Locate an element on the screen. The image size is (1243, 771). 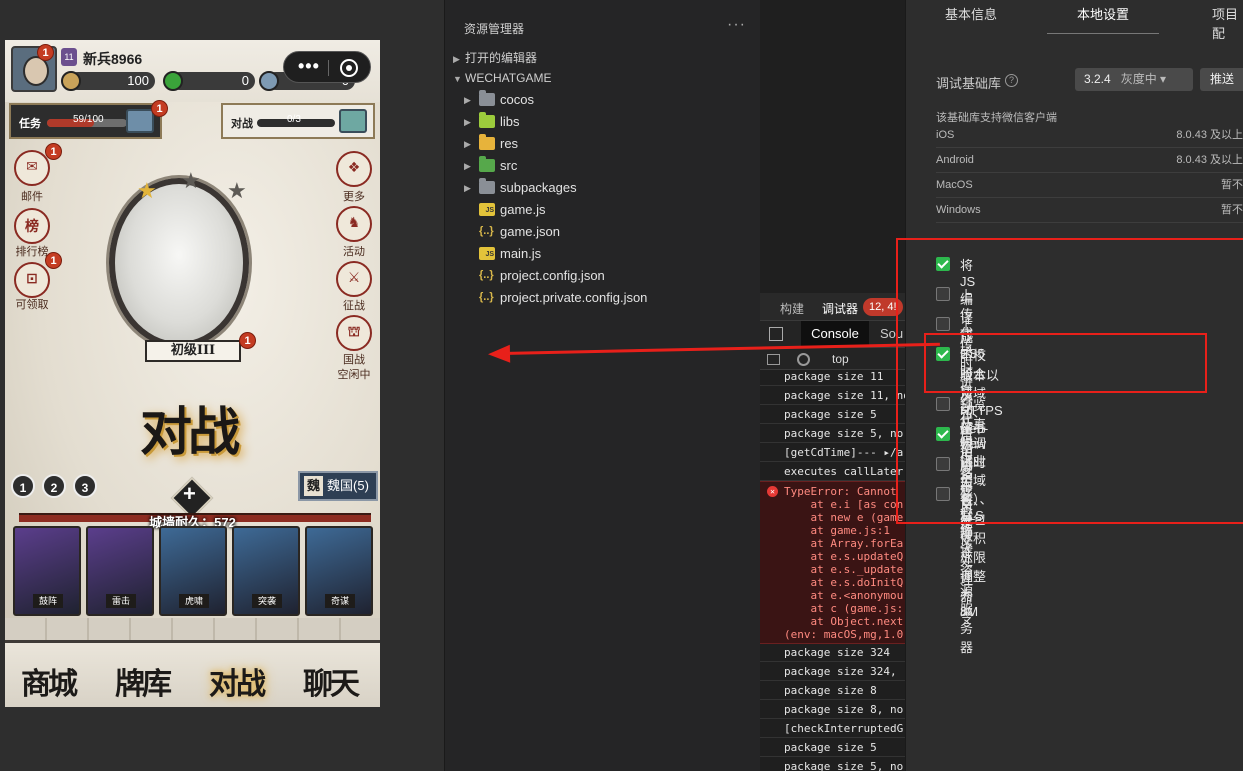
file-tree-item: ▶ libs is located at coordinates (603, 122).